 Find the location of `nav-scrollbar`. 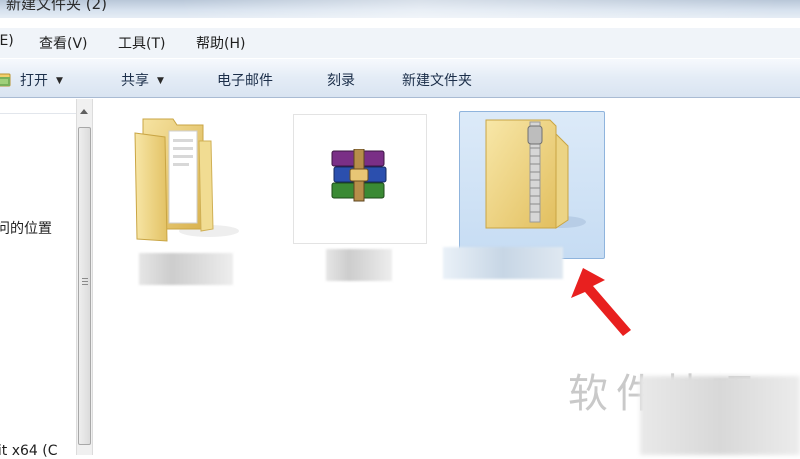

nav-scrollbar is located at coordinates (84, 277).